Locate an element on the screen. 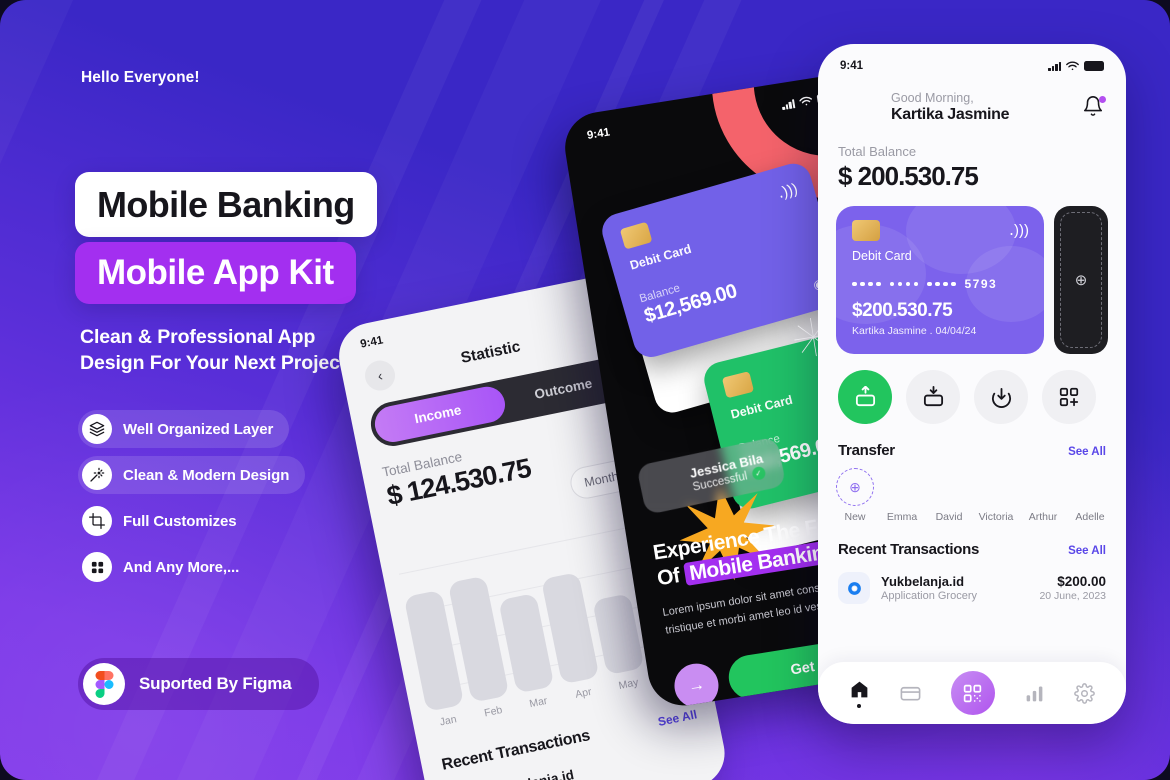  feature-label: Well Organized Layer is located at coordinates (198, 429).